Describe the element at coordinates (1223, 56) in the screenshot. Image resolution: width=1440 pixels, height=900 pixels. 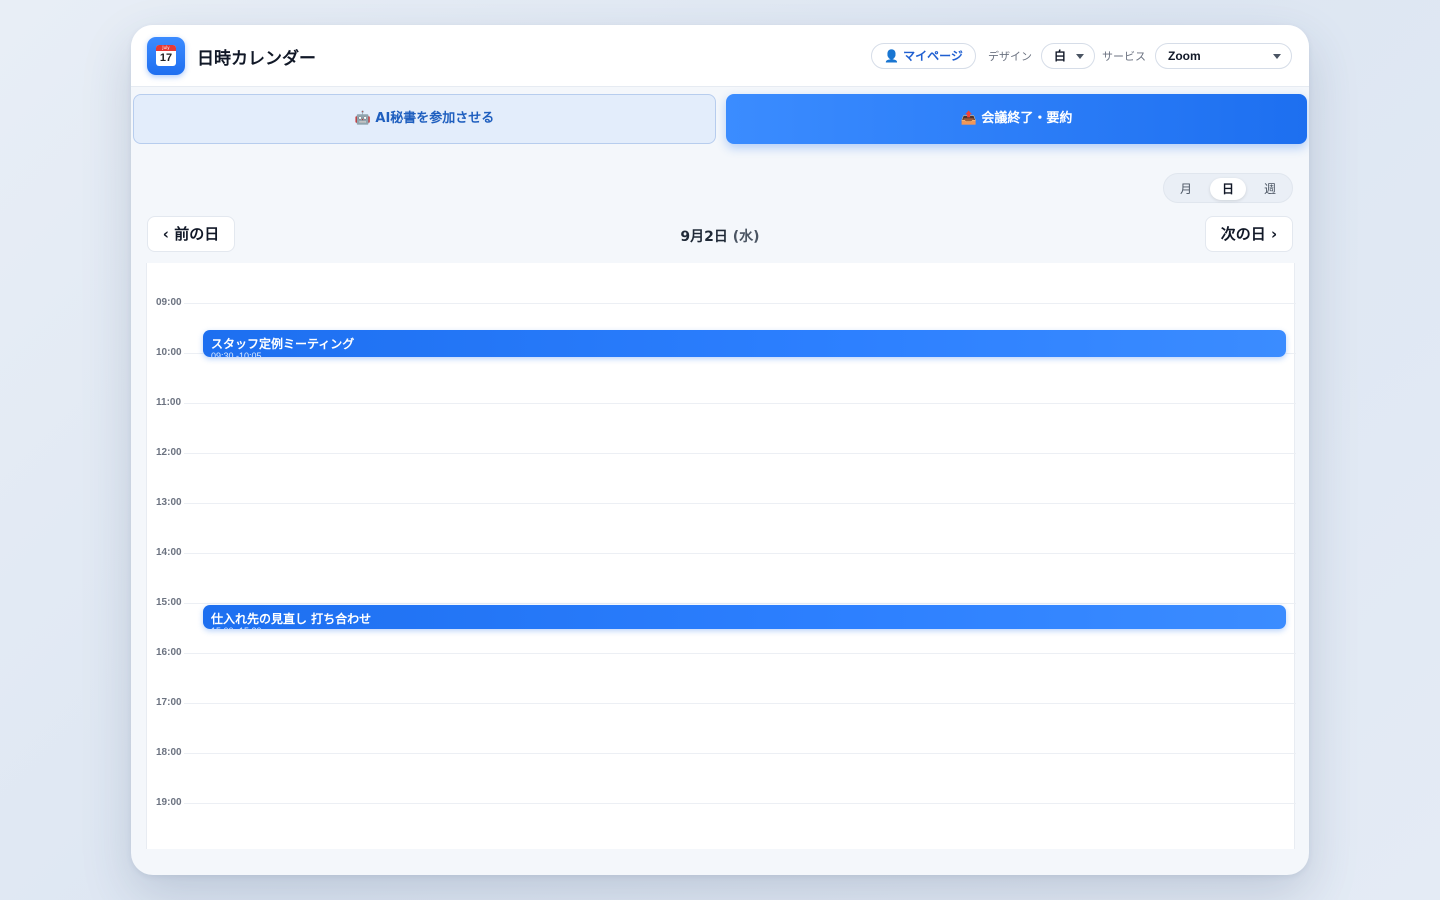
I see `service-select: Zoom` at that location.